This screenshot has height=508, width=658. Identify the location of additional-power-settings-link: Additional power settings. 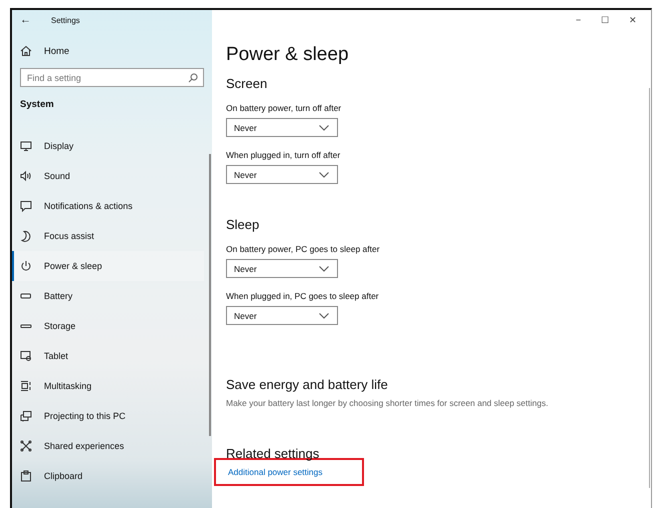
(275, 472).